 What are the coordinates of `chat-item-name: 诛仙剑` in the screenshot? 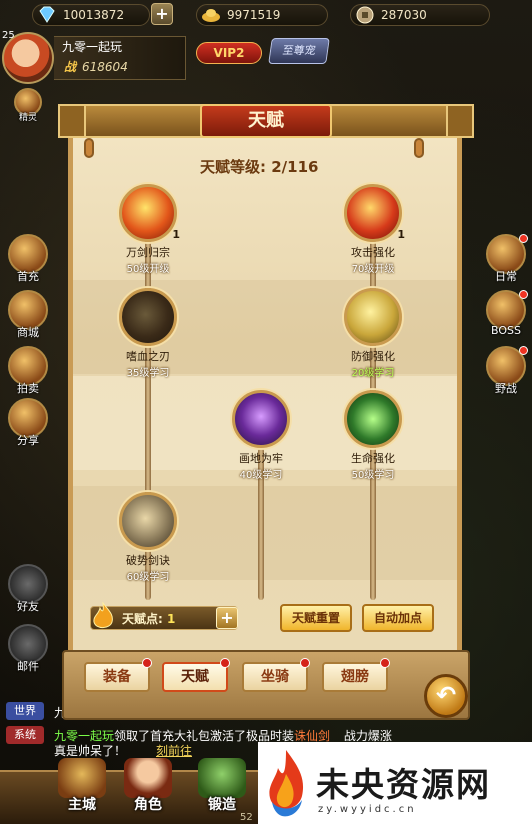 It's located at (312, 736).